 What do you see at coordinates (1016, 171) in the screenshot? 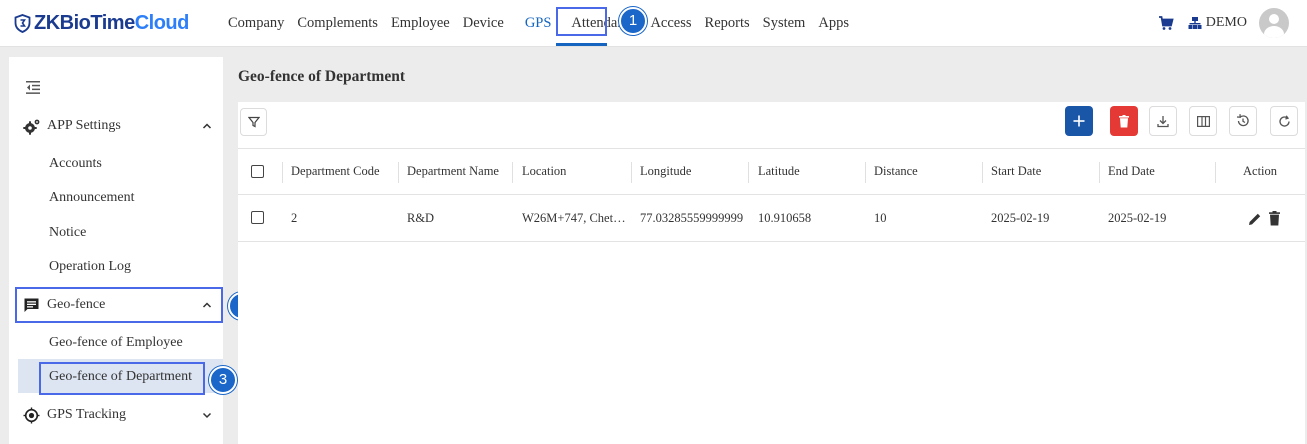
I see `column-header-start-date: Start Date` at bounding box center [1016, 171].